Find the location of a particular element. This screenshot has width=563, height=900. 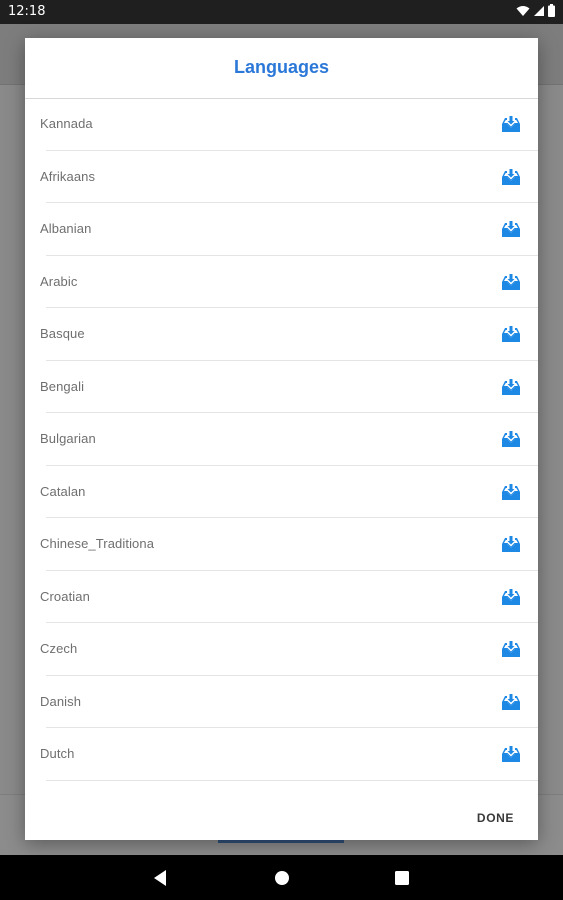

language-label: Bengali is located at coordinates (62, 386).